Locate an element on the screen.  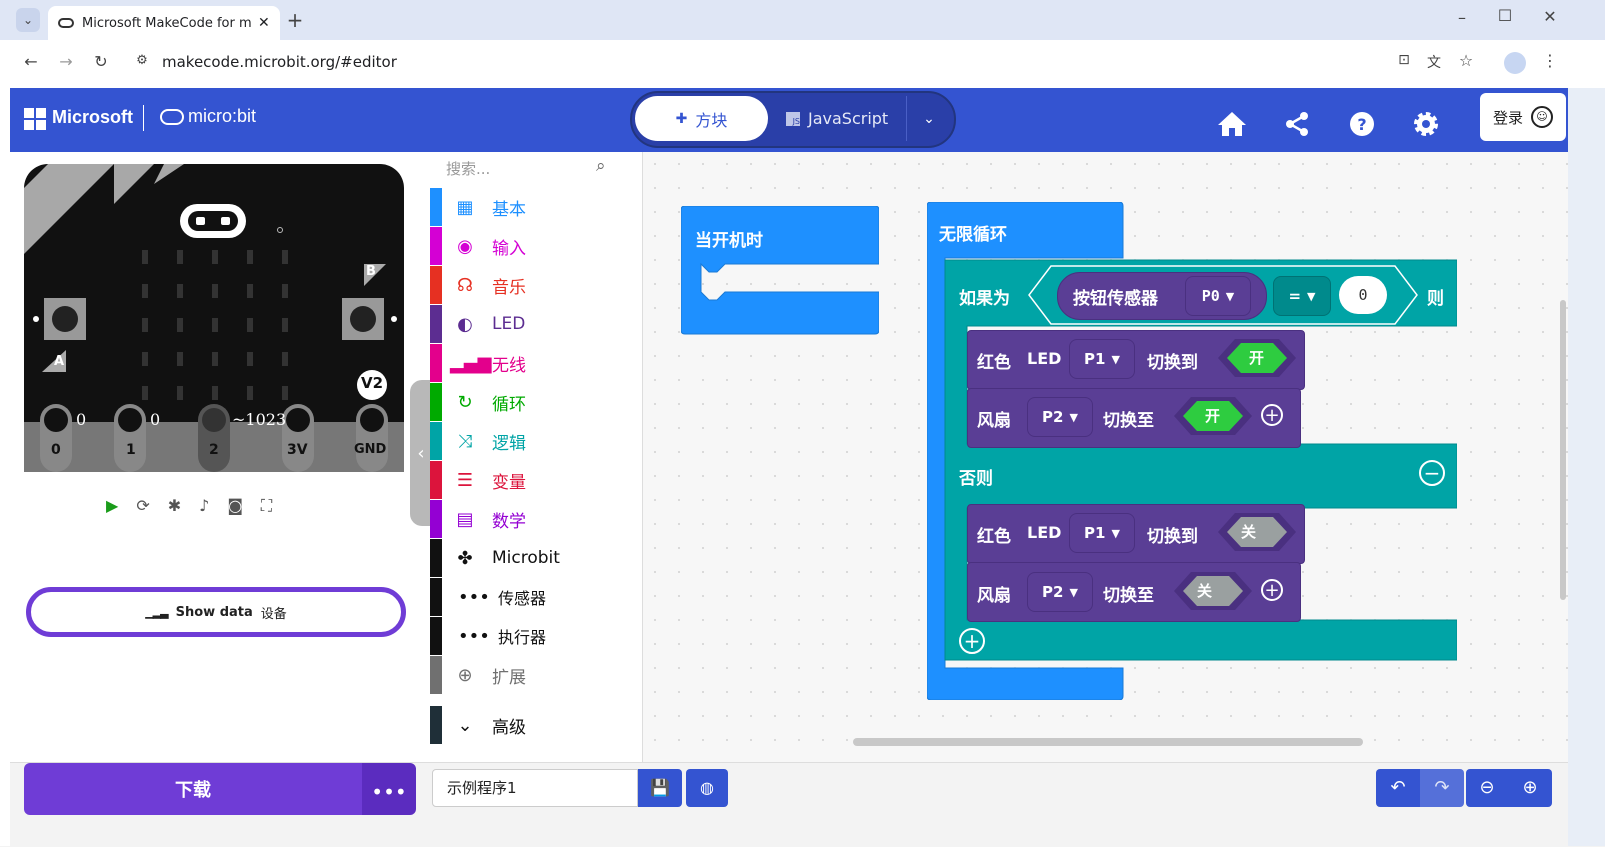
editor-dropdown-icon: ⌄ is located at coordinates (928, 118).